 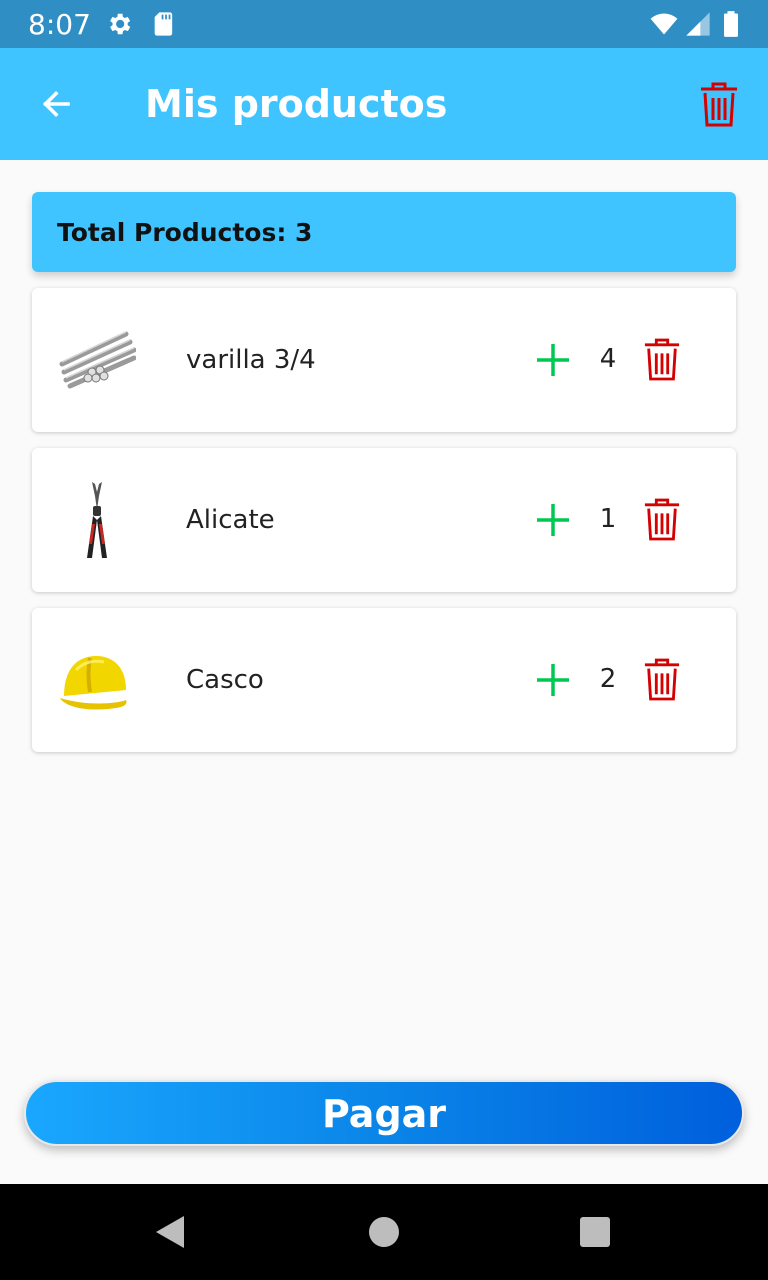 I want to click on wifi-icon, so click(x=664, y=24).